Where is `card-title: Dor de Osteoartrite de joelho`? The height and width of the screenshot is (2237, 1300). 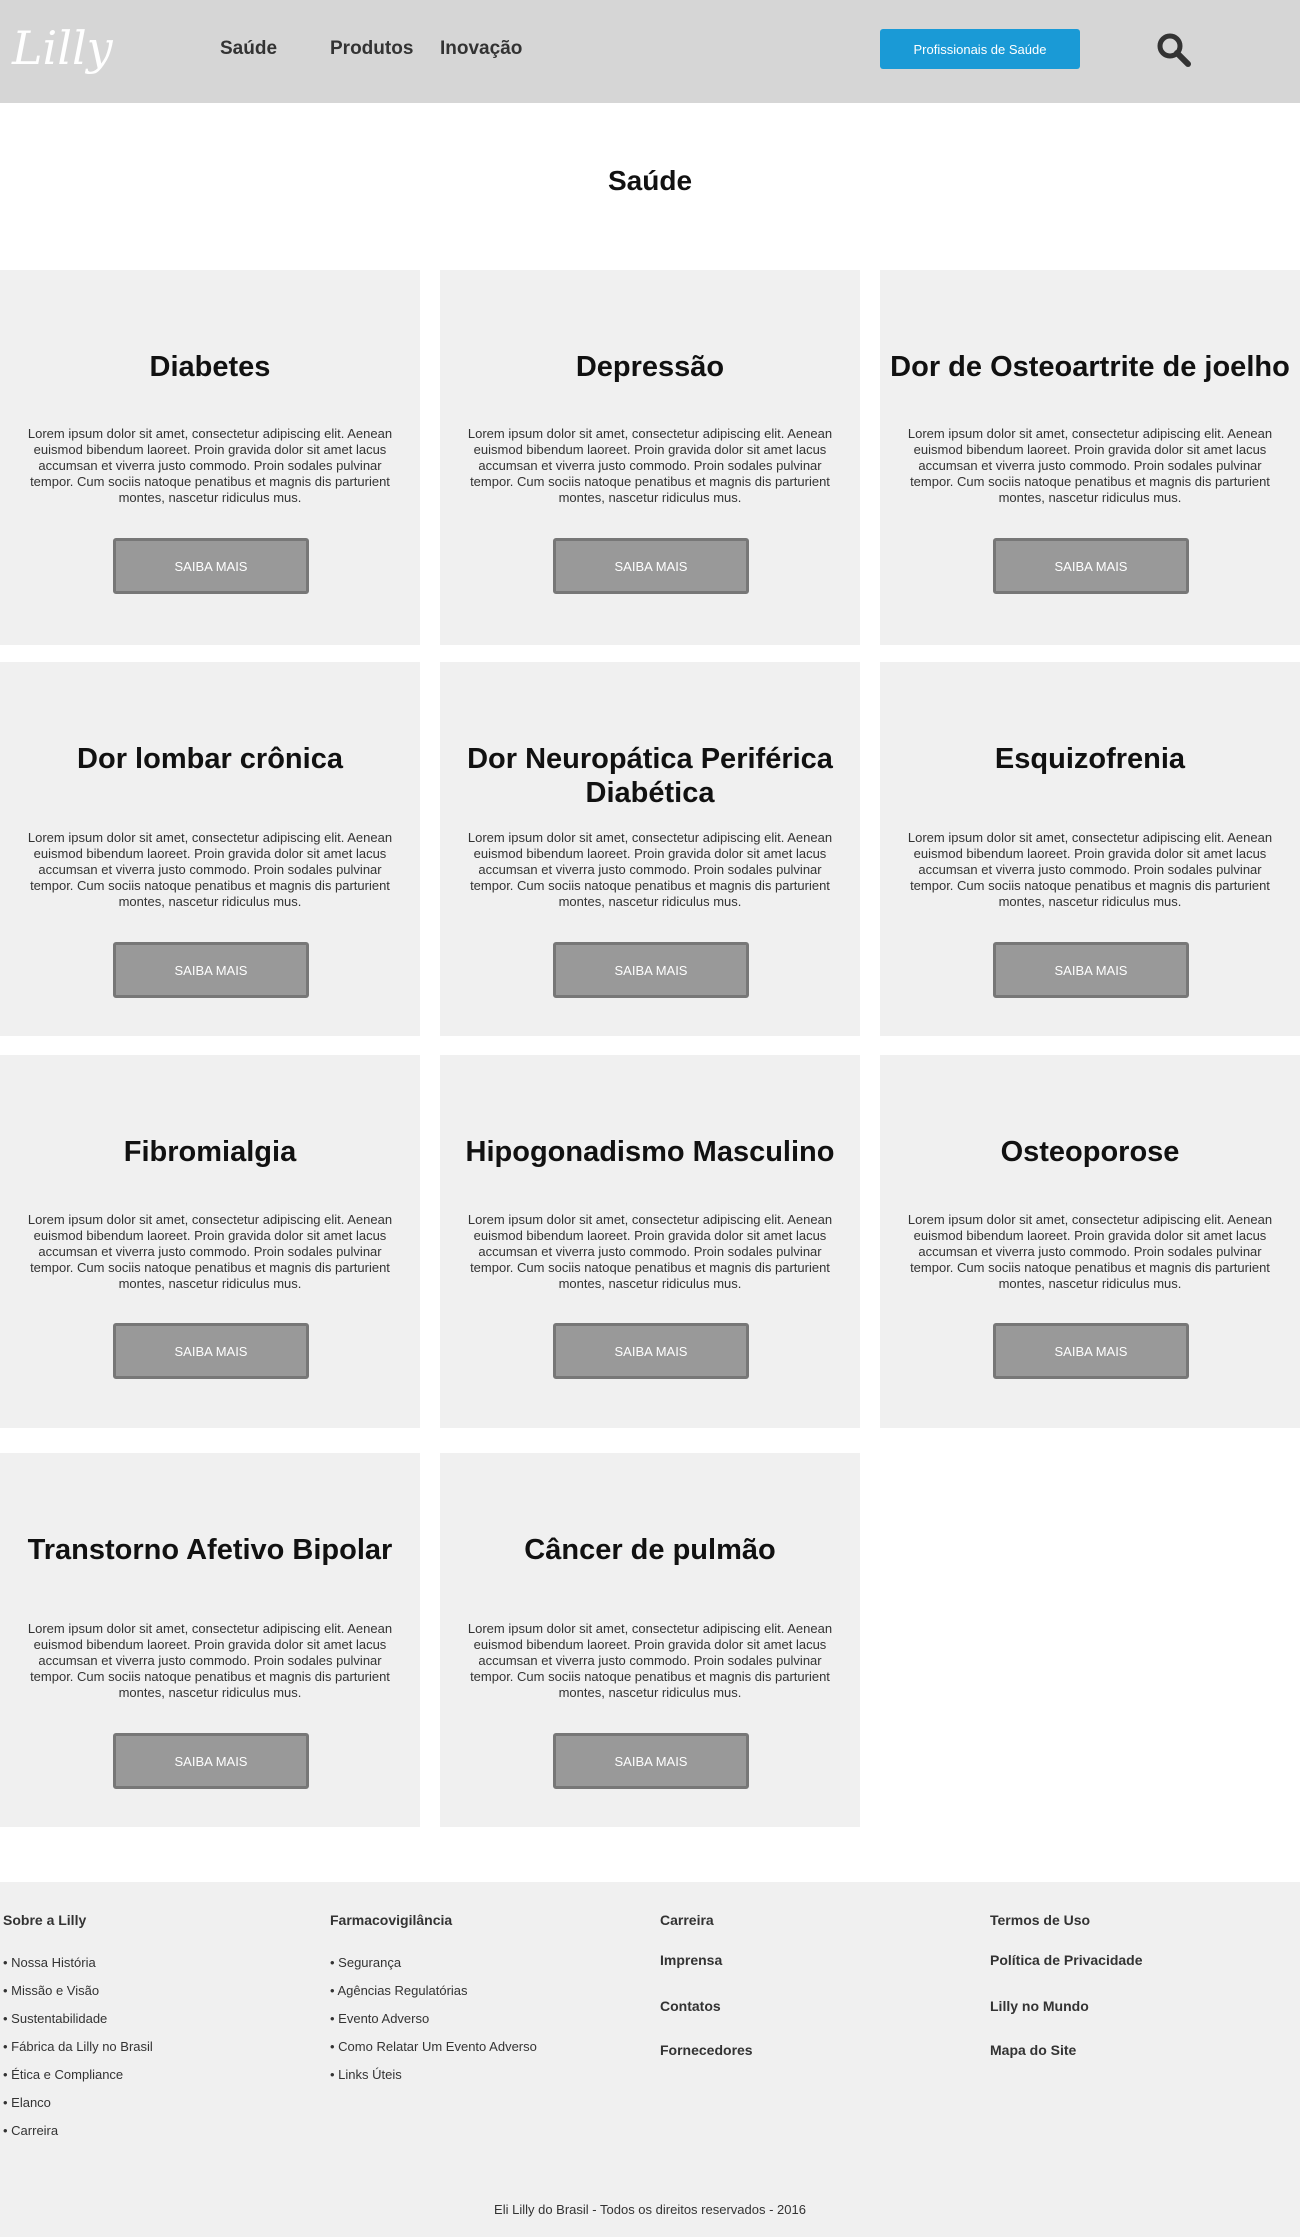
card-title: Dor de Osteoartrite de joelho is located at coordinates (1090, 367).